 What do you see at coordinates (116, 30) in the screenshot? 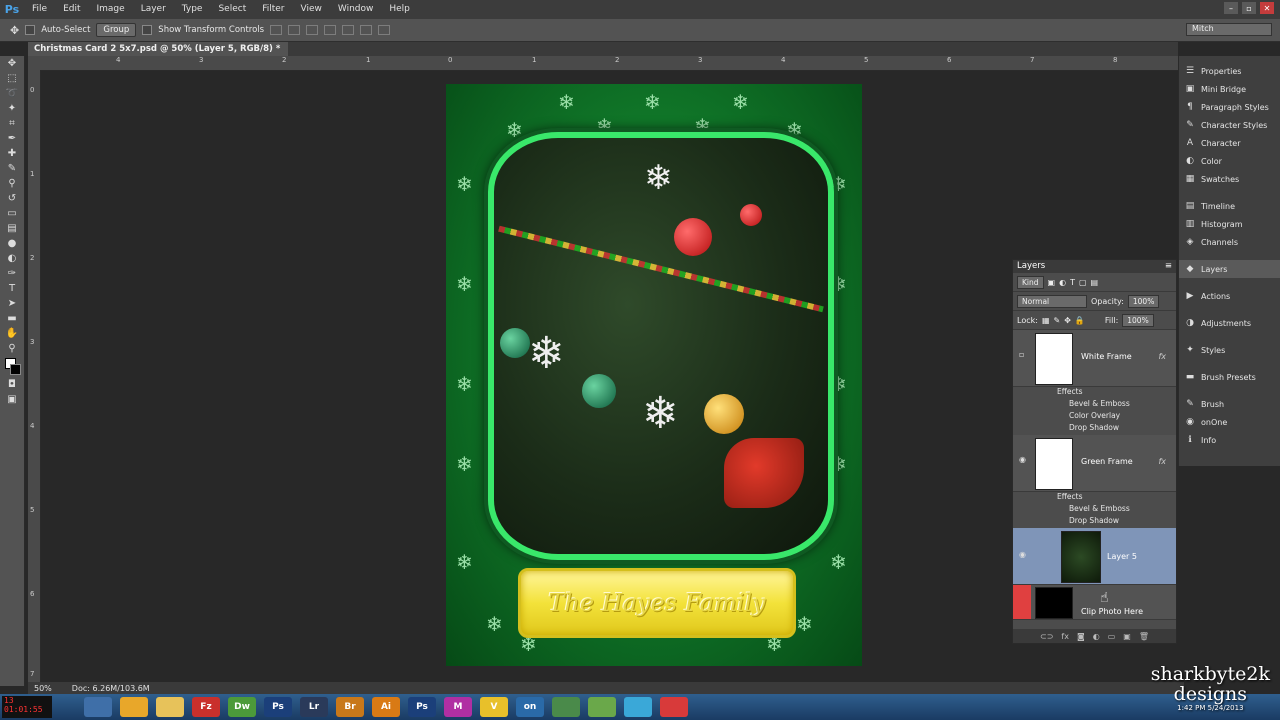
I see `auto-select-dropdown: Group` at bounding box center [116, 30].